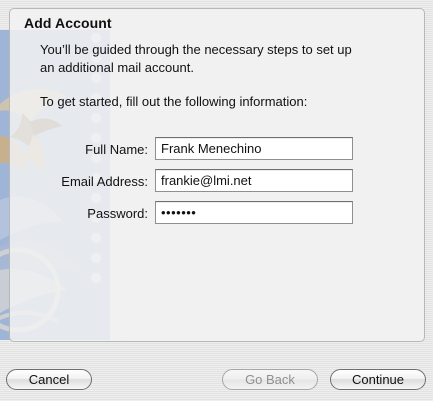 This screenshot has width=433, height=401. Describe the element at coordinates (117, 213) in the screenshot. I see `password-label: Password:` at that location.